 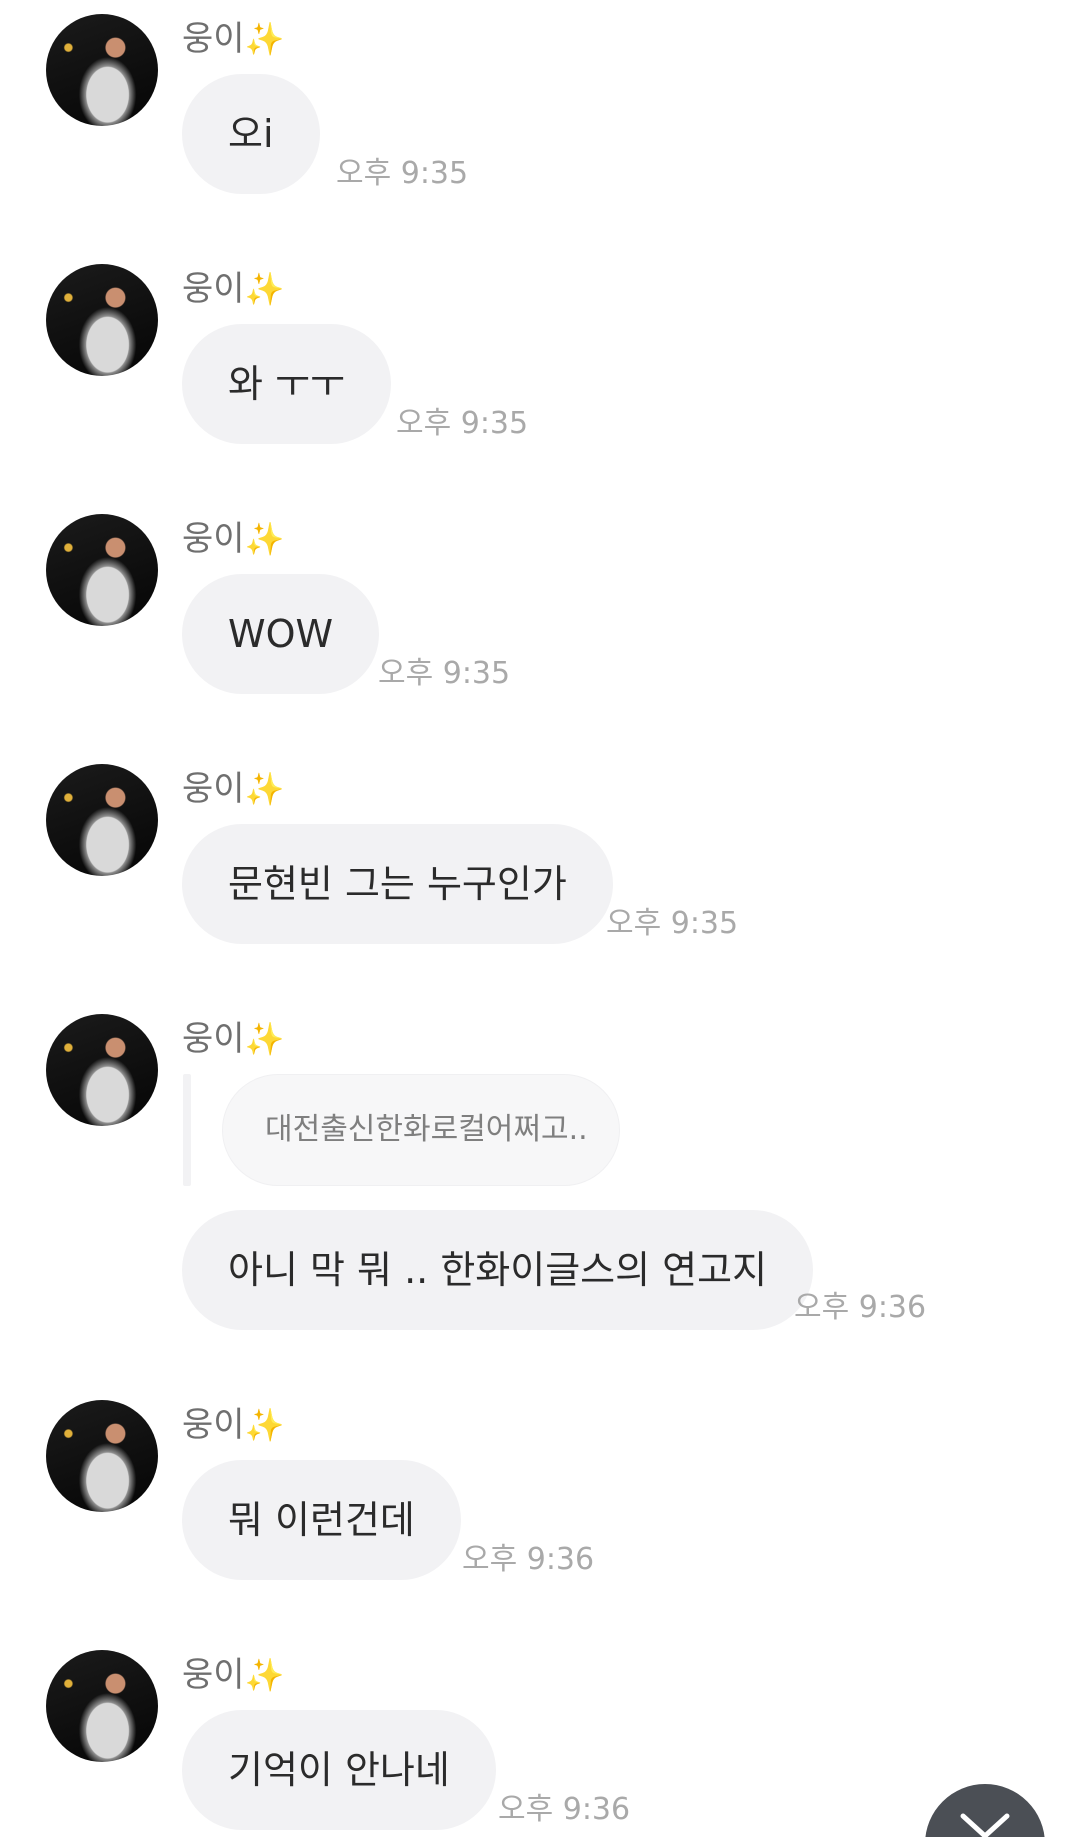 I want to click on message-bubble: 기억이 안나네, so click(x=339, y=1770).